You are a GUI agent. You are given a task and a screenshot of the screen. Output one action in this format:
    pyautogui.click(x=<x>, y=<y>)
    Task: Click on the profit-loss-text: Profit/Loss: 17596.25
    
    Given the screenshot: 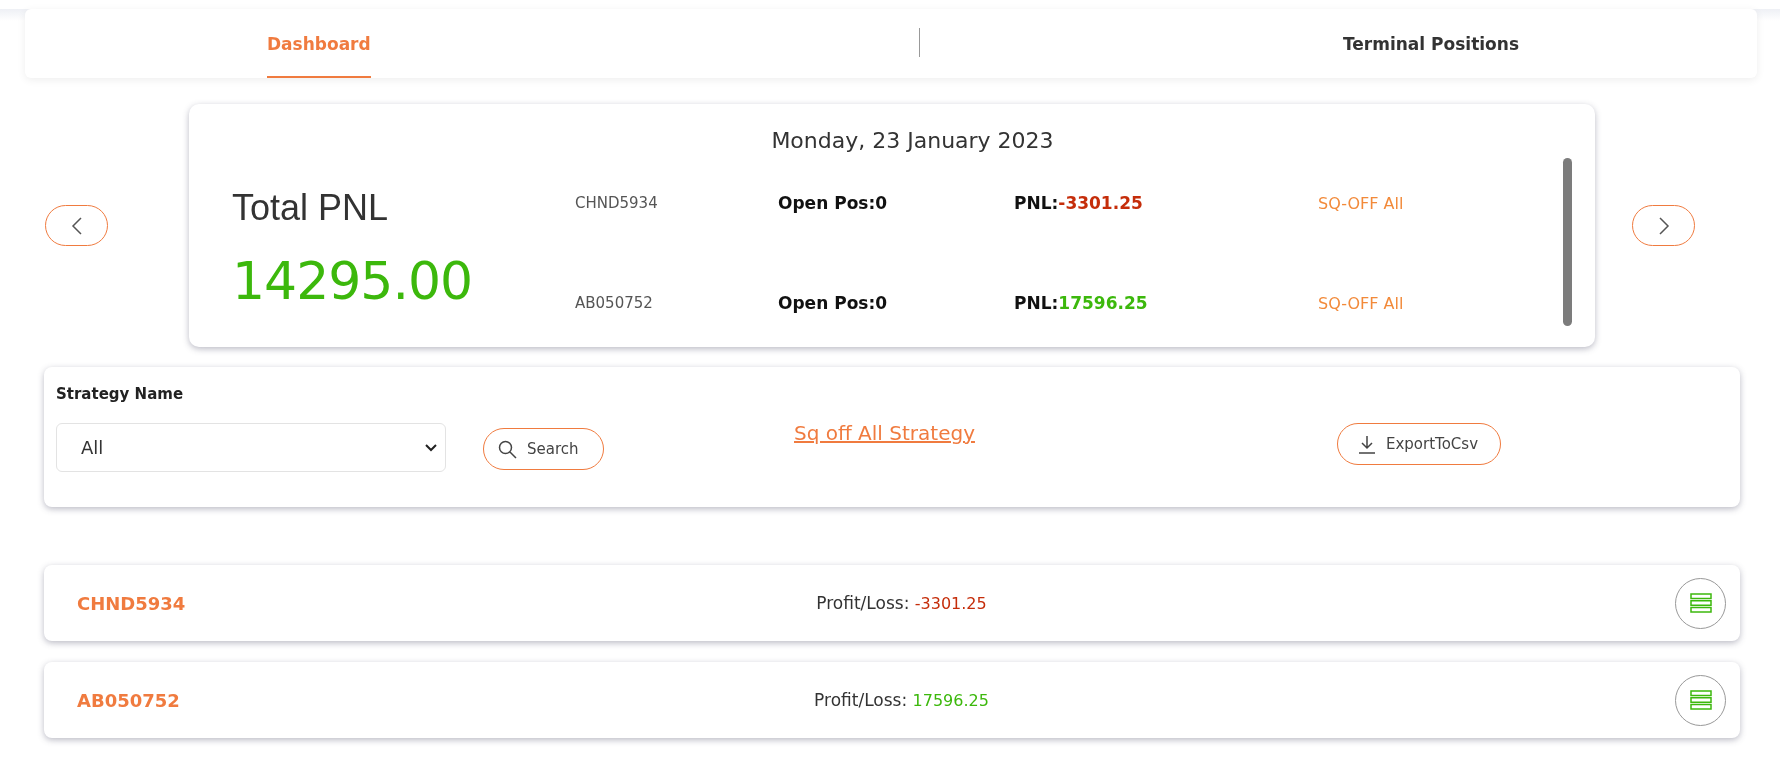 What is the action you would take?
    pyautogui.click(x=901, y=700)
    